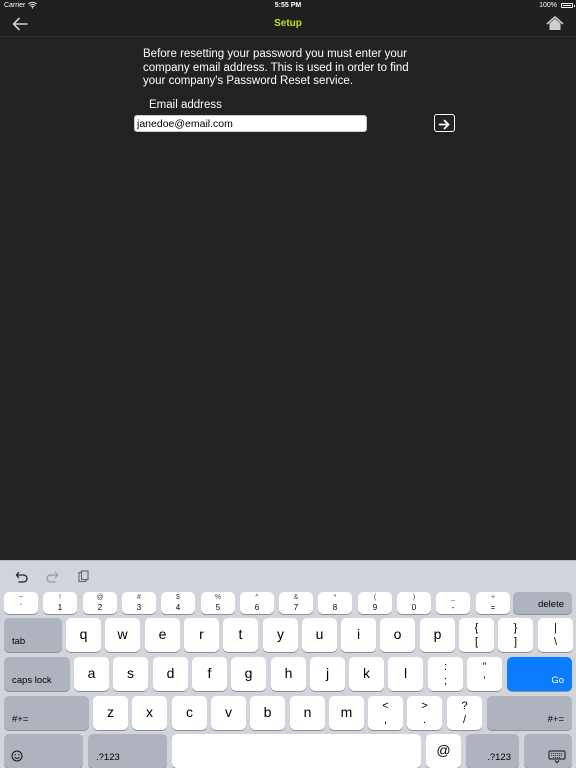 The height and width of the screenshot is (768, 576). I want to click on shift-left-label: #+=, so click(20, 719).